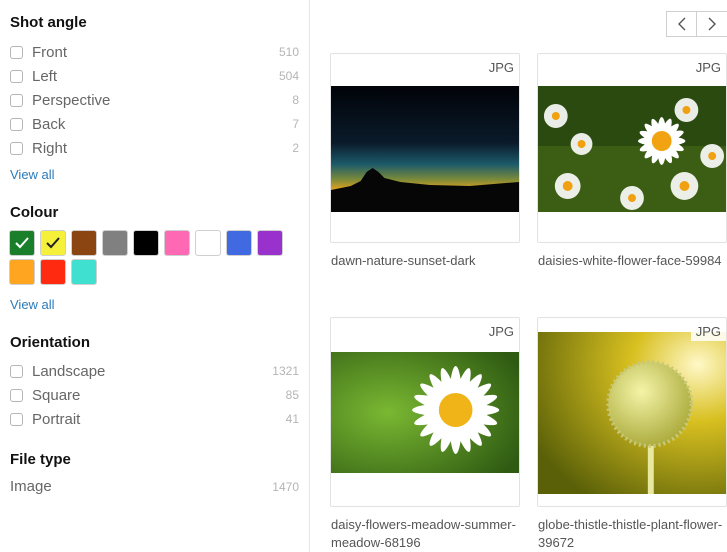  I want to click on colour-view-all-link: View all, so click(32, 304).